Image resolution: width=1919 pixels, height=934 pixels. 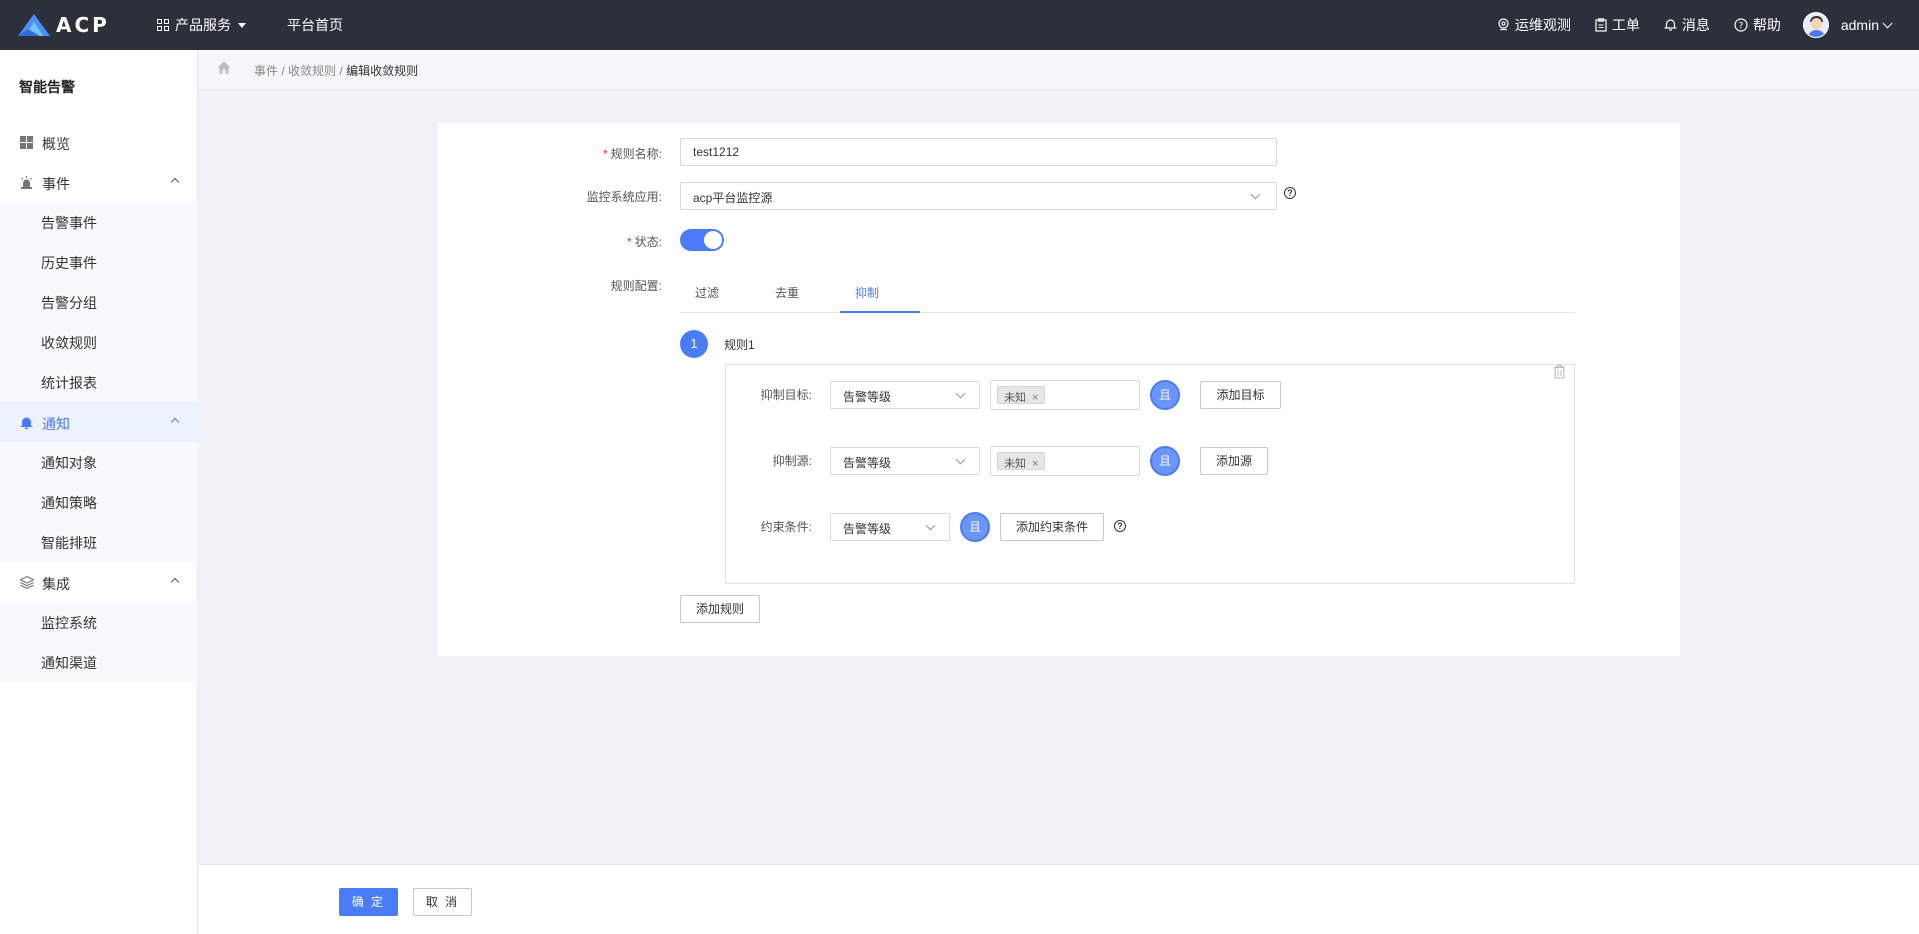 What do you see at coordinates (978, 196) in the screenshot?
I see `monitor-app-select: acp平台监控源` at bounding box center [978, 196].